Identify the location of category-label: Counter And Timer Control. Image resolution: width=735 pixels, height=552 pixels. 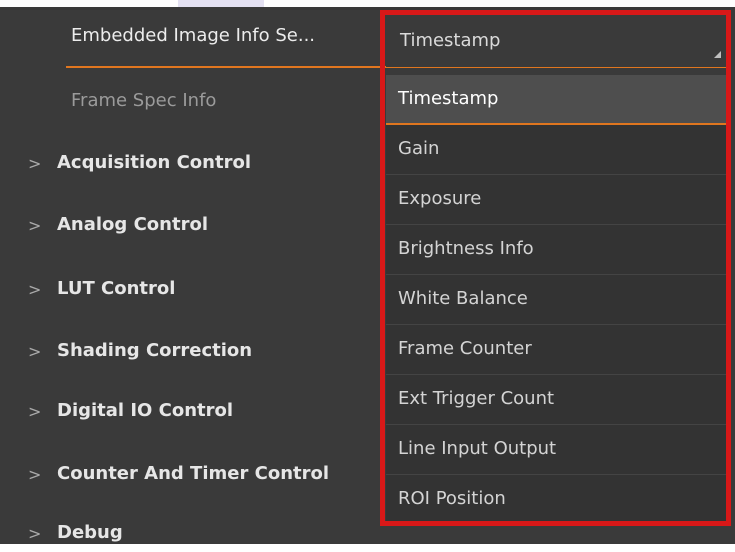
(193, 473).